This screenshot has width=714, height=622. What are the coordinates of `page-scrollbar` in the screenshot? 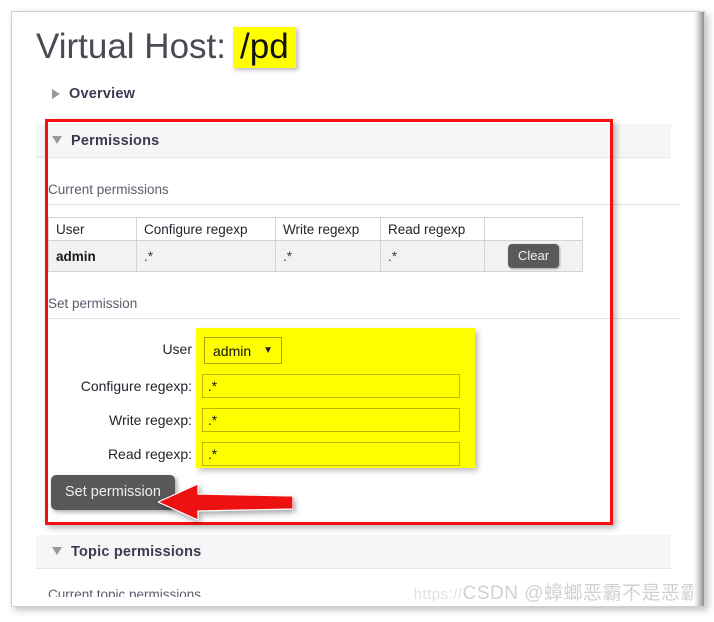 It's located at (698, 309).